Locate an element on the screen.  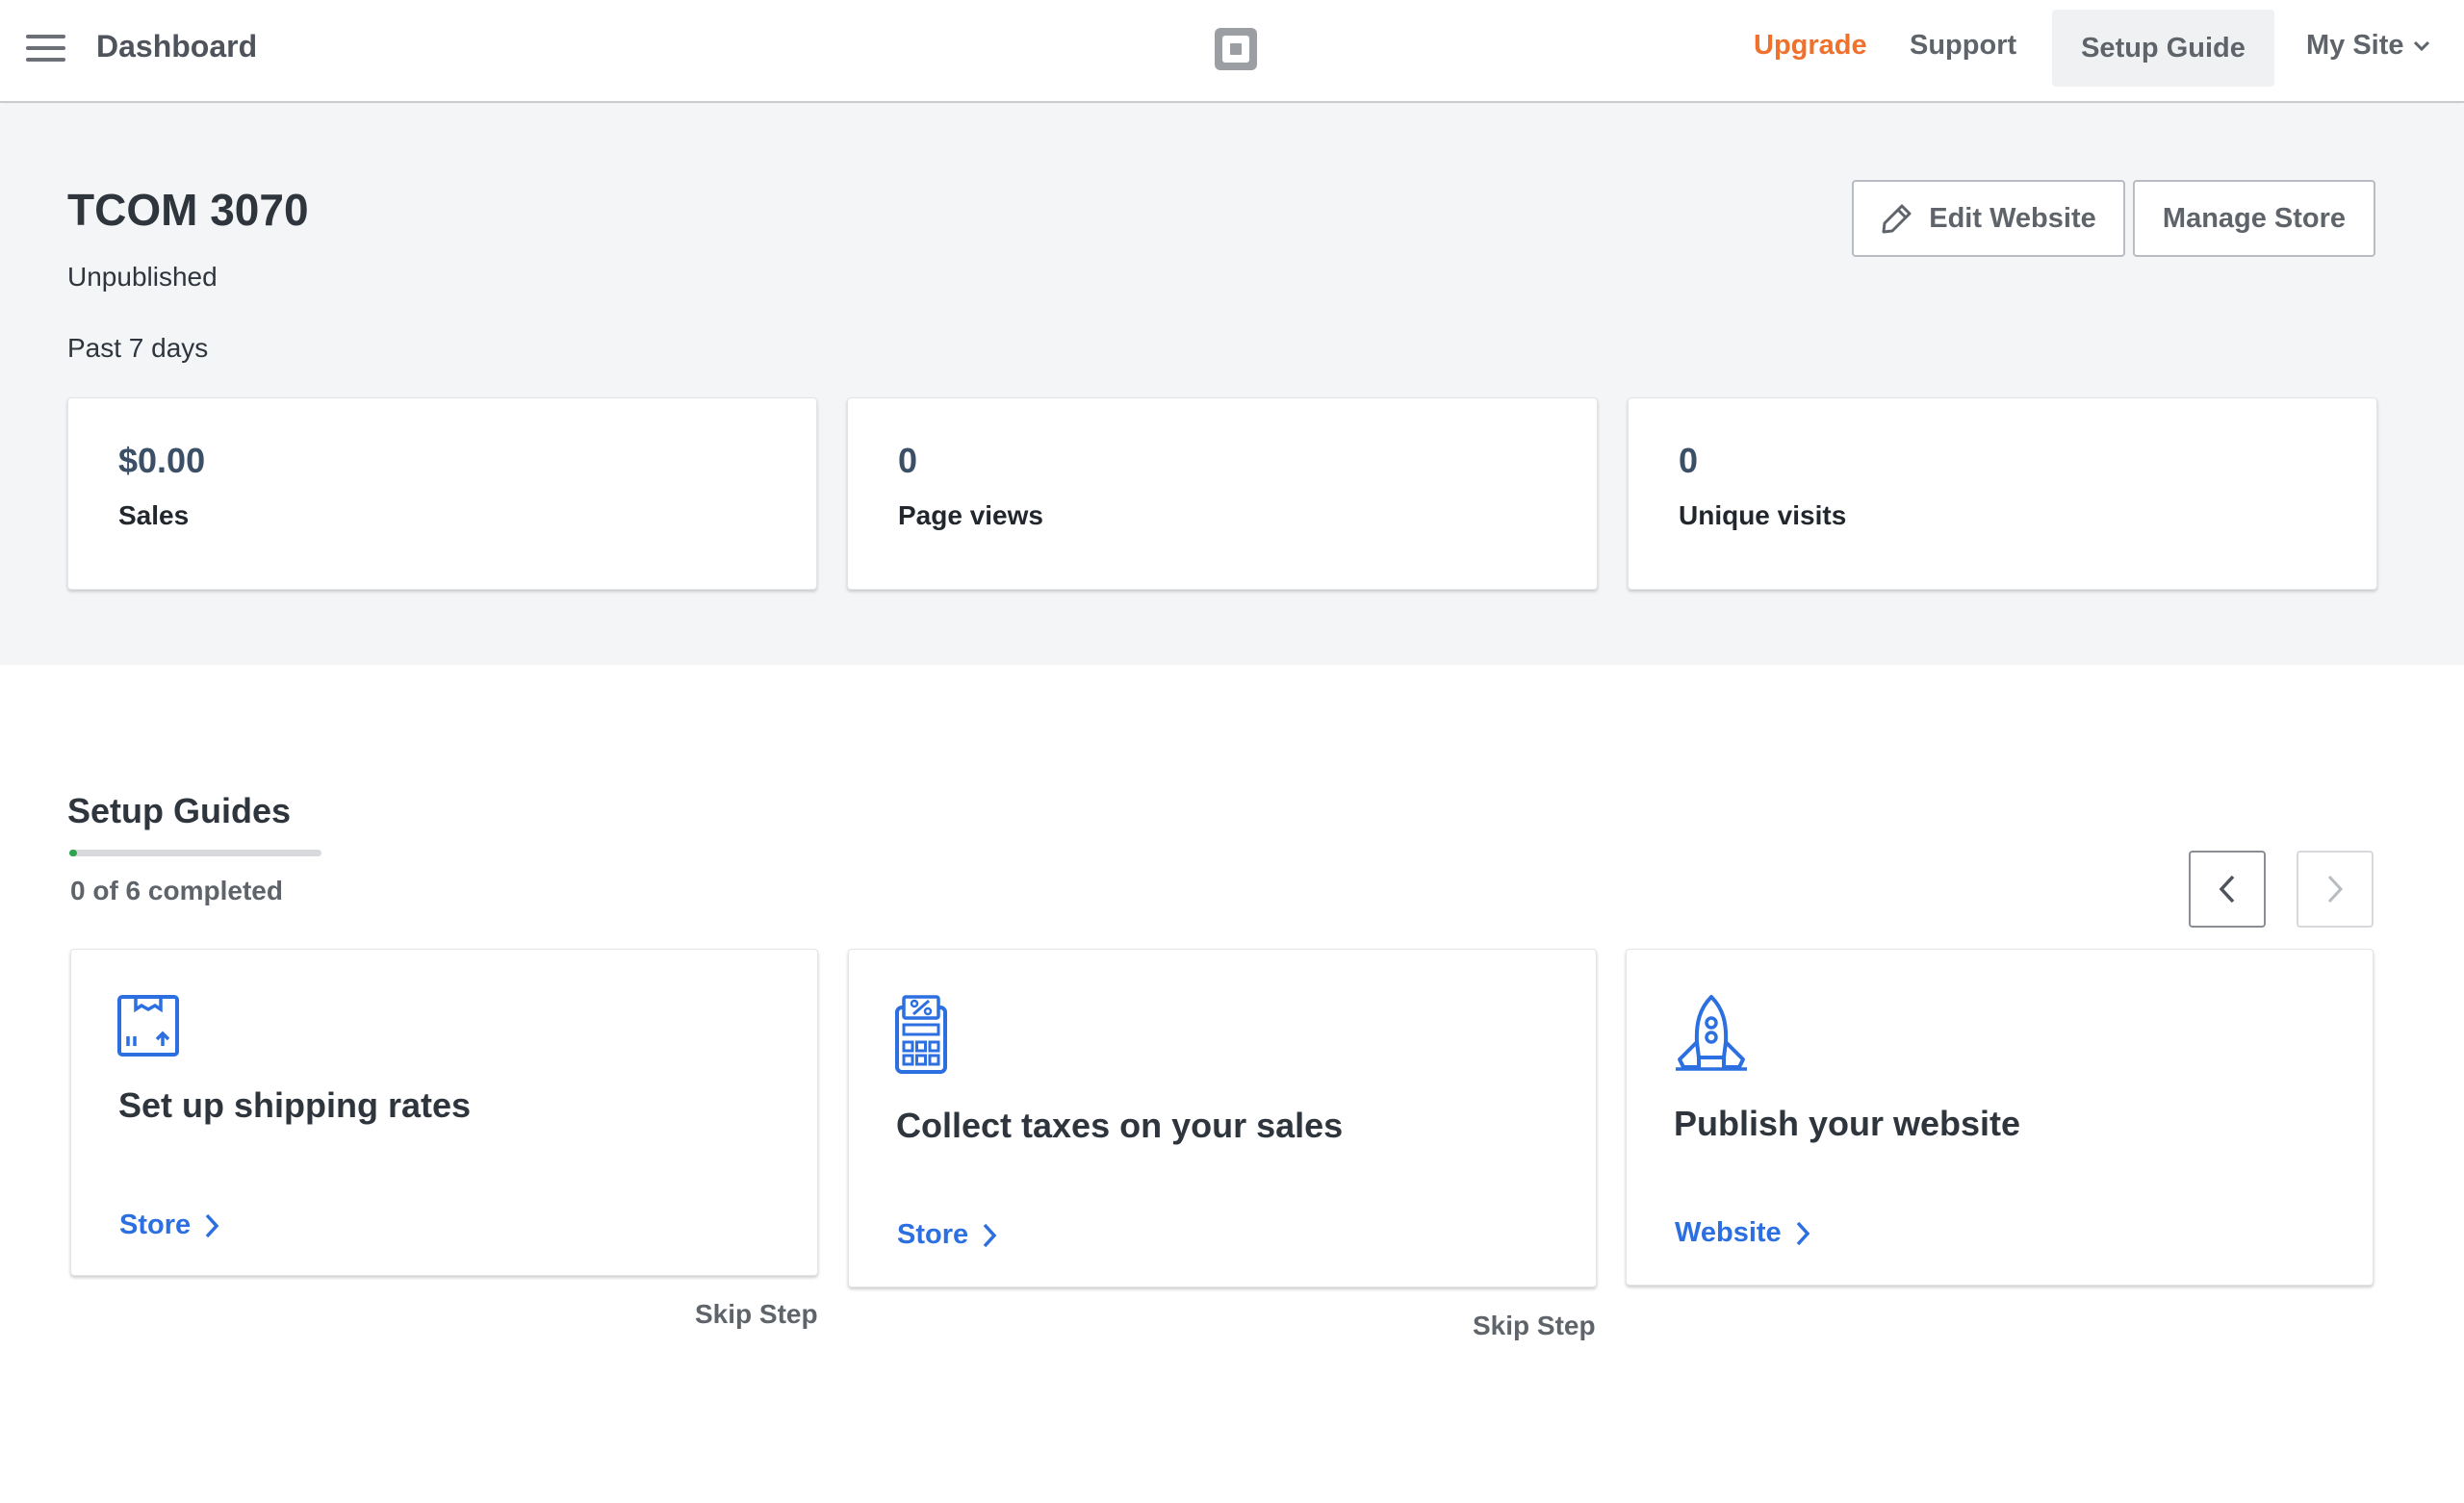
my-site-label: My Site is located at coordinates (2355, 45).